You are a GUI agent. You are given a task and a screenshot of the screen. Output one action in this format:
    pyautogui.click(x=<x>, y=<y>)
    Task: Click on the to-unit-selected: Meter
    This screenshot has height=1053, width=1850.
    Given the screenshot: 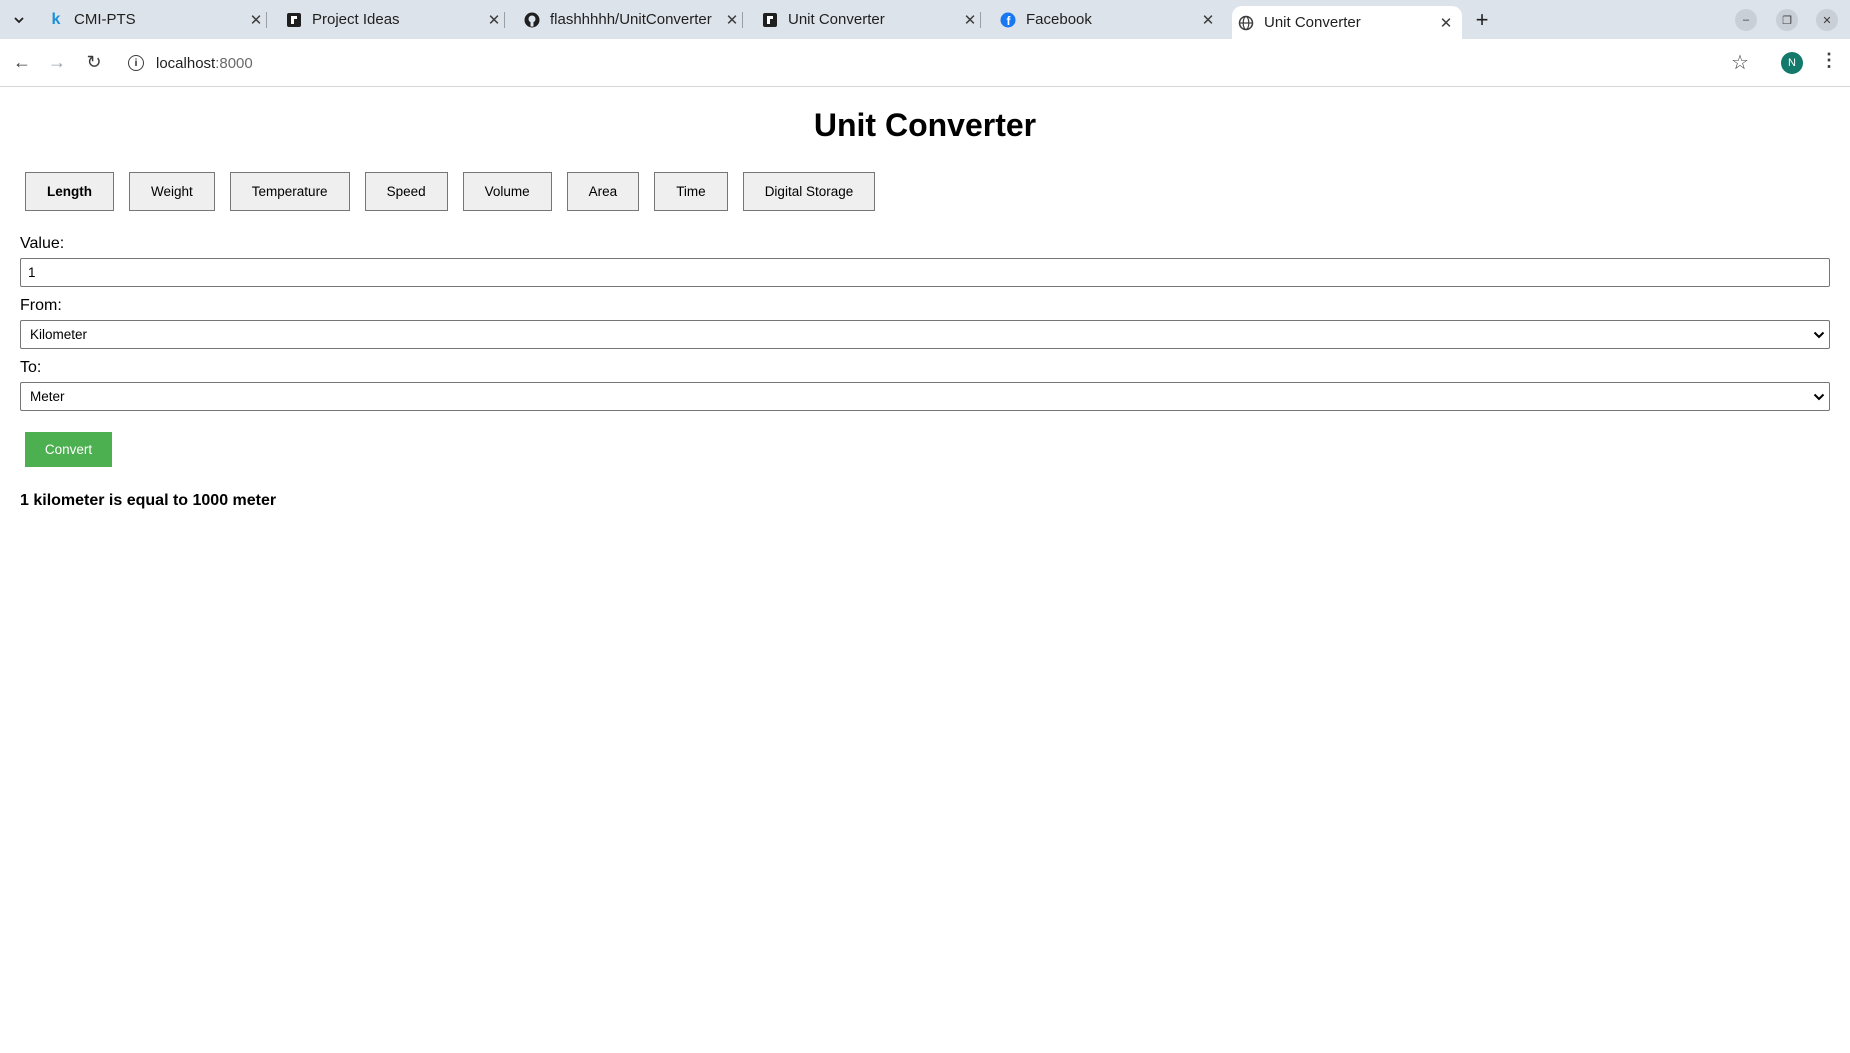 What is the action you would take?
    pyautogui.click(x=47, y=396)
    